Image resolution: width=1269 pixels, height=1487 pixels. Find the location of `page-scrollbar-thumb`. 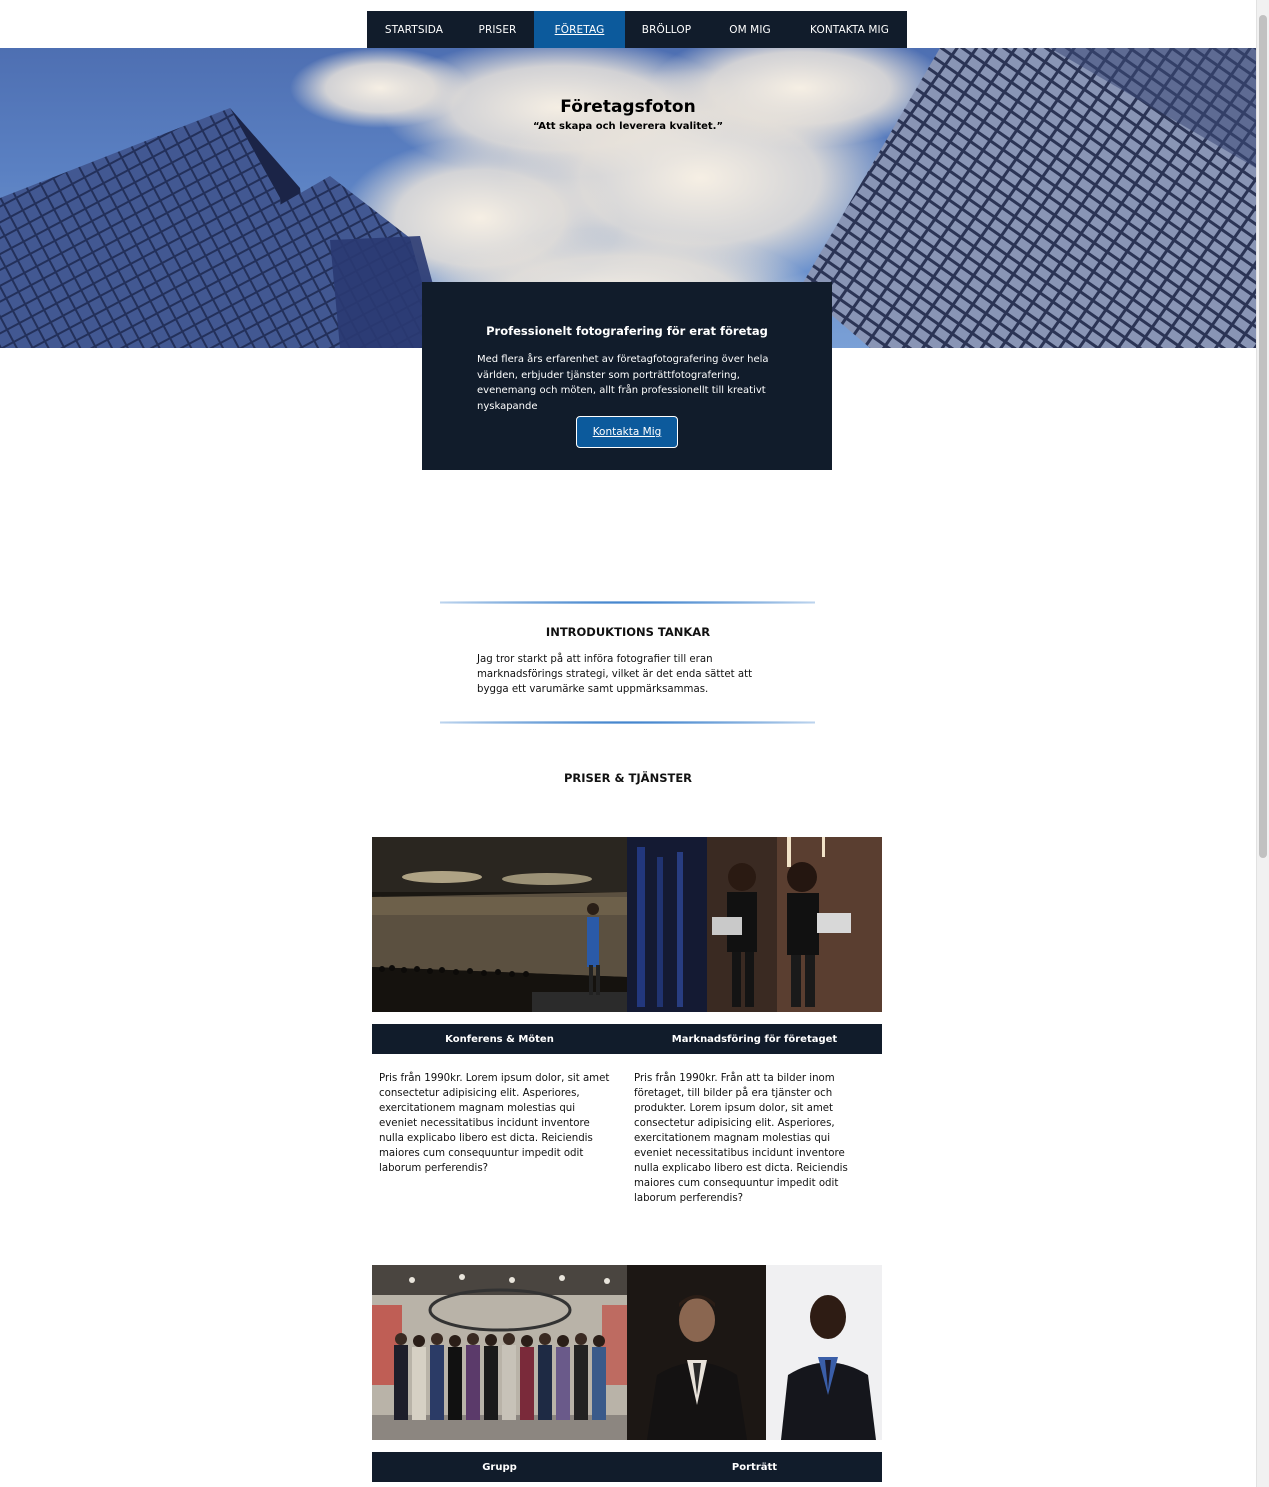

page-scrollbar-thumb is located at coordinates (1263, 436).